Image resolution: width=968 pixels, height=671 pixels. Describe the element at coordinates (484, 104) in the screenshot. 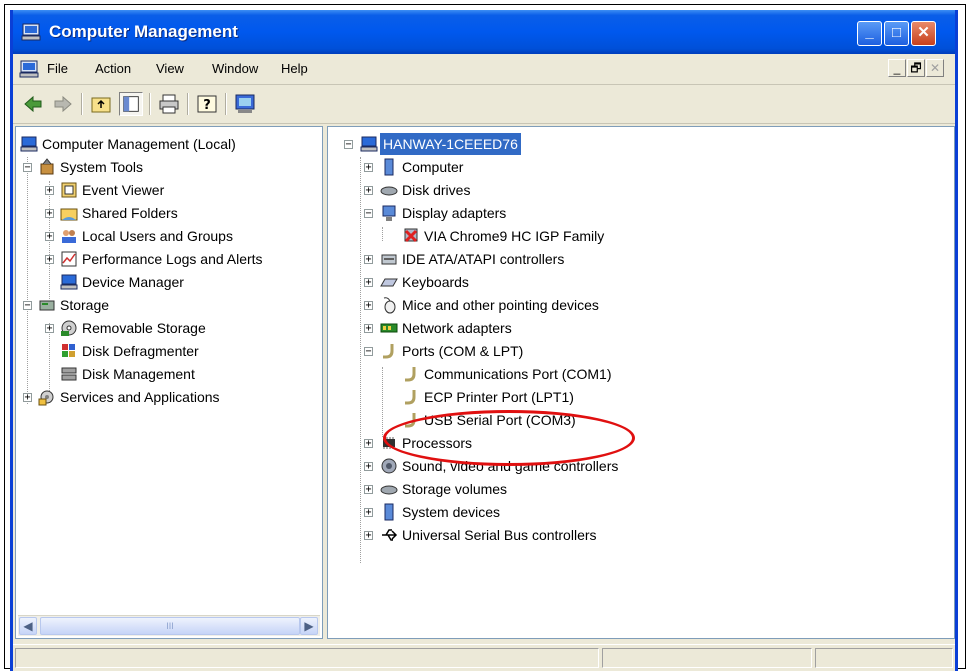

I see `toolbar: ?` at that location.